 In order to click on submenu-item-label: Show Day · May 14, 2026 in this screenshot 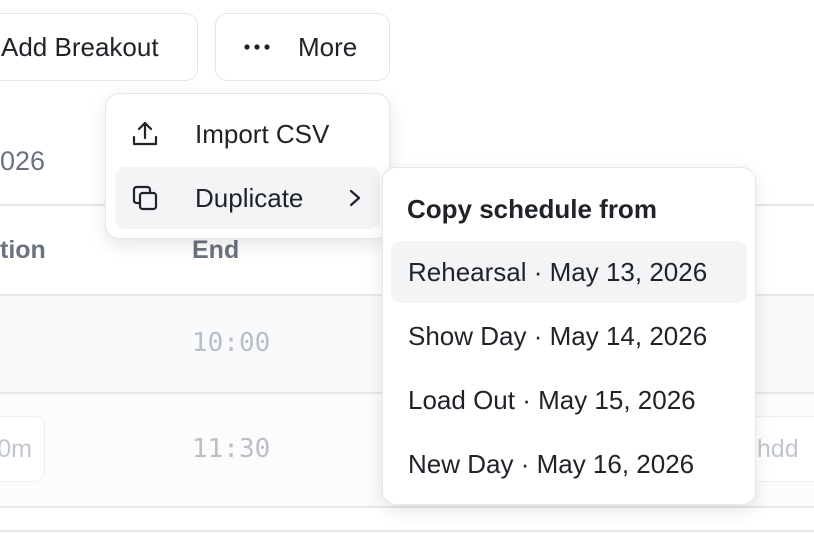, I will do `click(558, 335)`.